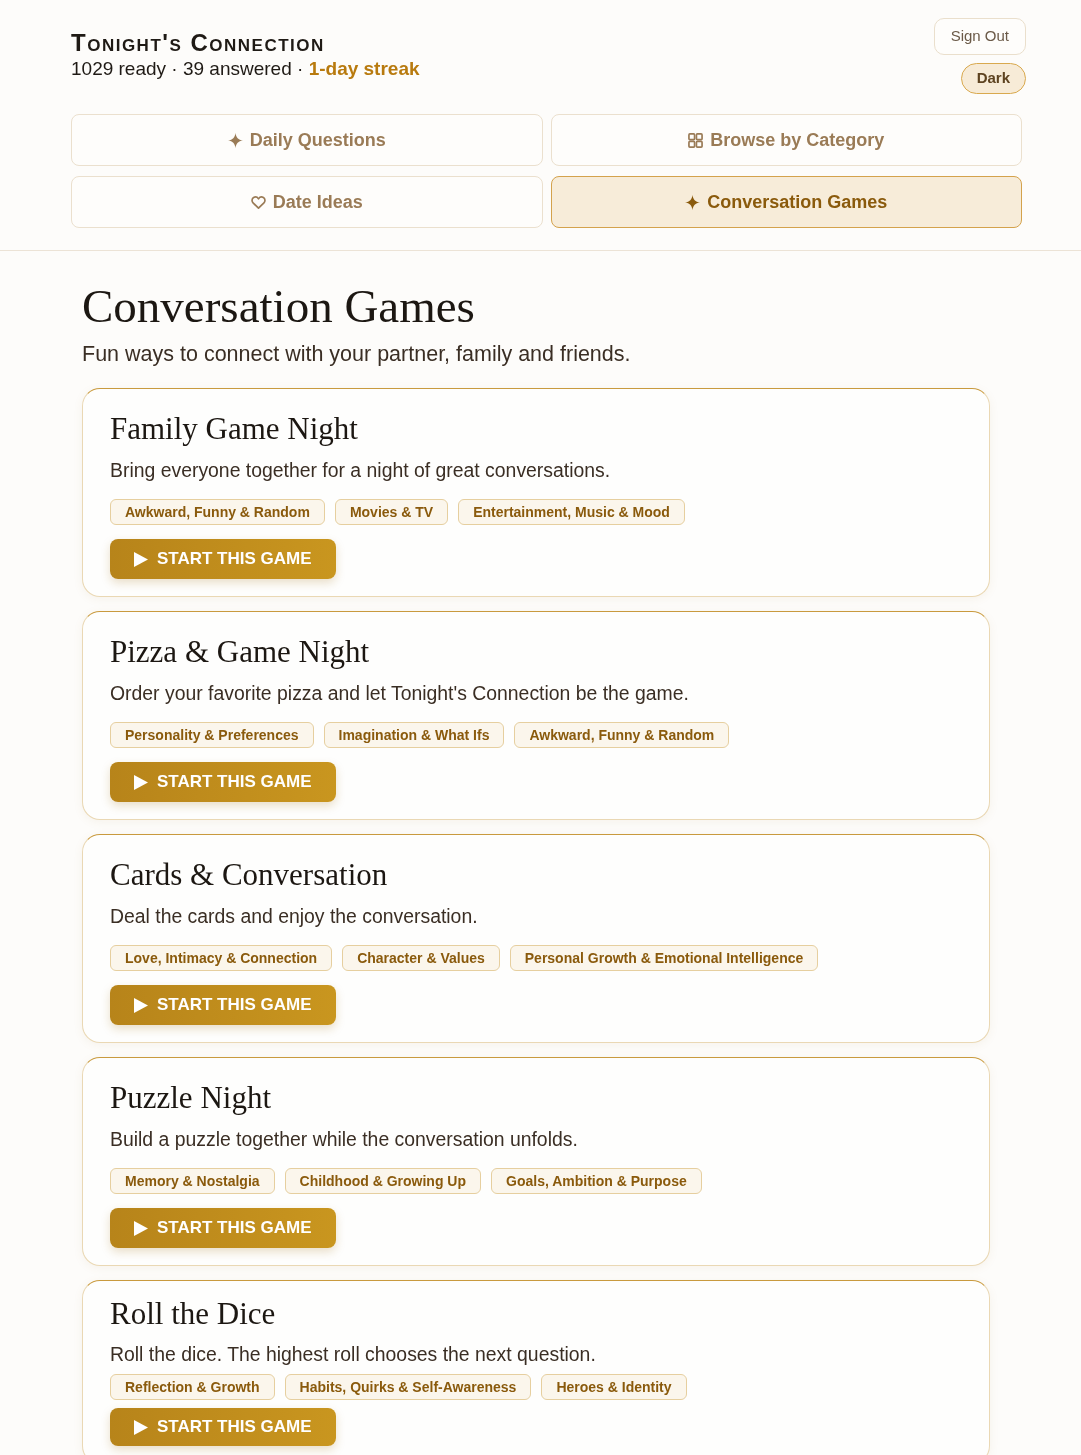 The height and width of the screenshot is (1455, 1081). Describe the element at coordinates (391, 512) in the screenshot. I see `category-tag: Movies & TV` at that location.